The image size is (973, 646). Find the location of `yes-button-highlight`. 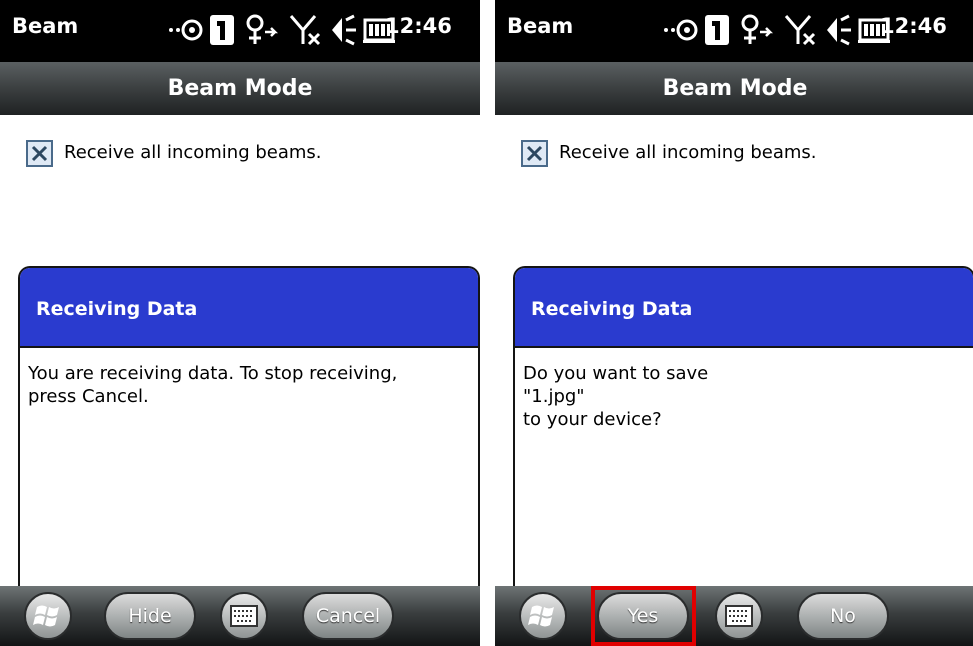

yes-button-highlight is located at coordinates (643, 616).